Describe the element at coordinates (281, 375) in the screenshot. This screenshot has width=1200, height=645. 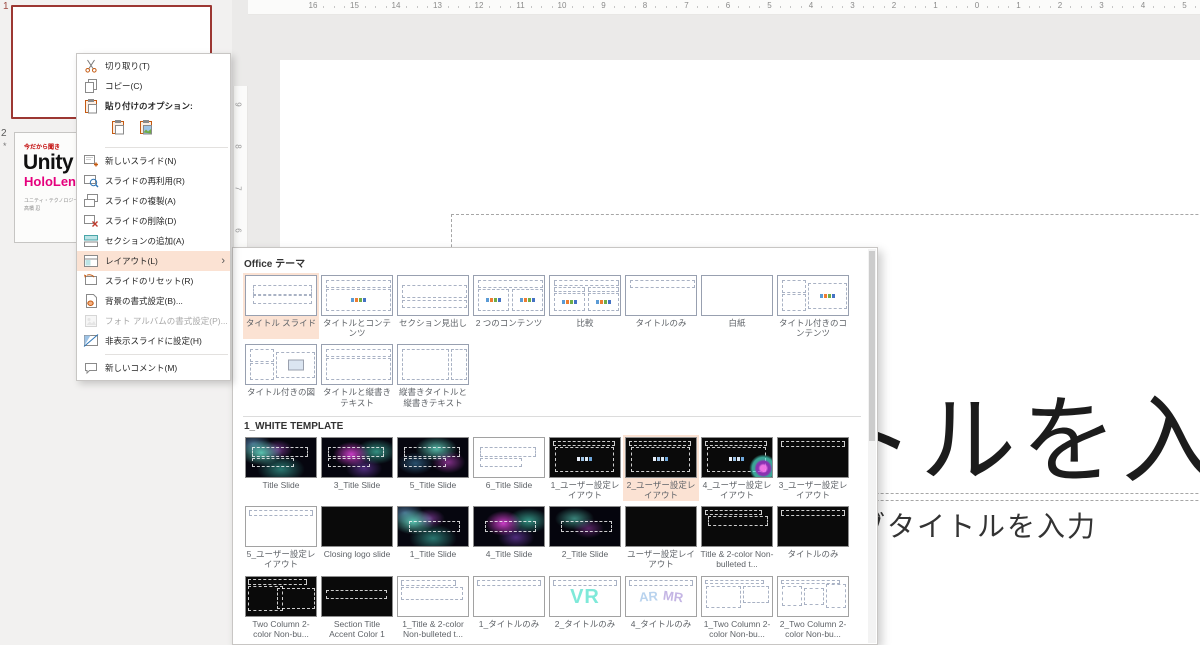
I see `layout-tile: タイトル付きの図` at that location.